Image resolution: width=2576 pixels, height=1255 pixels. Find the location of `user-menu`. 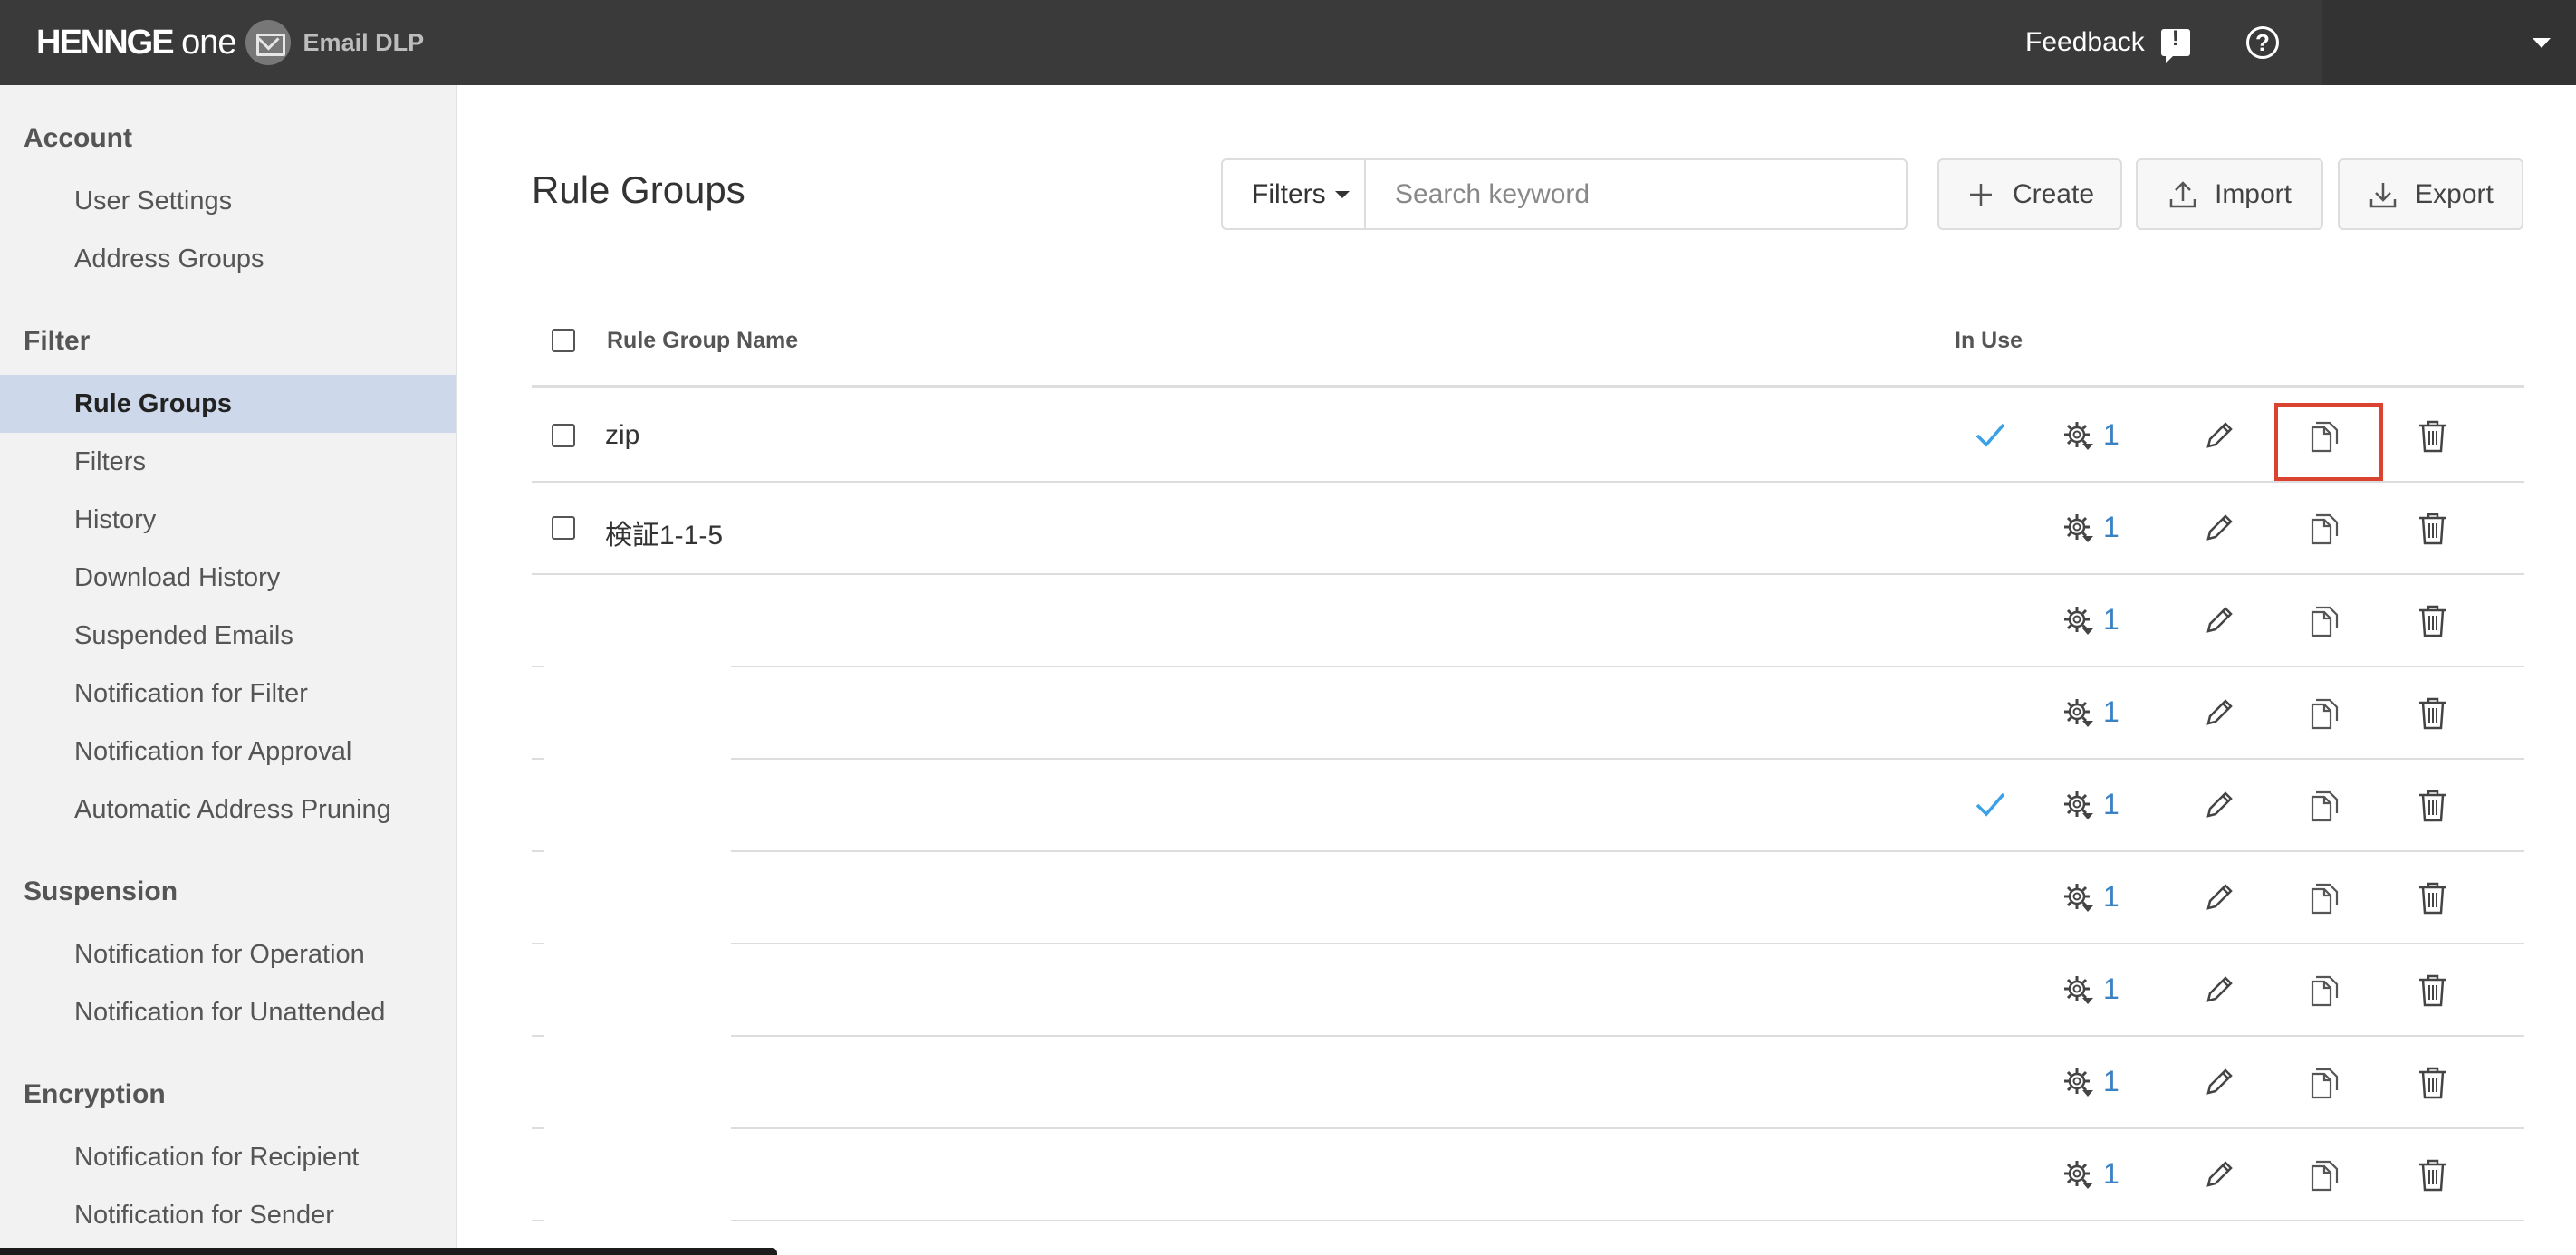

user-menu is located at coordinates (2449, 42).